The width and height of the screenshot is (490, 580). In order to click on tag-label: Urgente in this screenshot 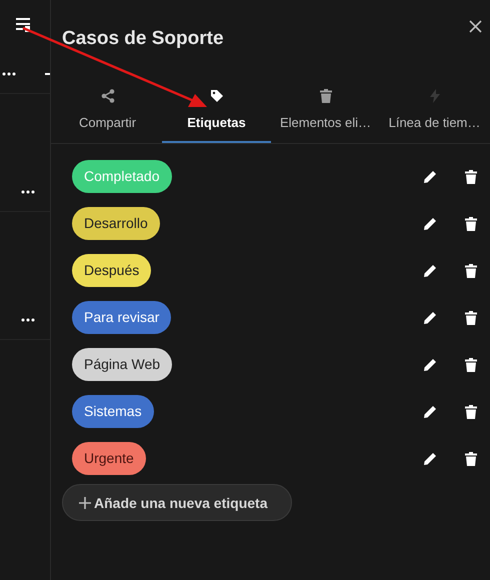, I will do `click(109, 458)`.